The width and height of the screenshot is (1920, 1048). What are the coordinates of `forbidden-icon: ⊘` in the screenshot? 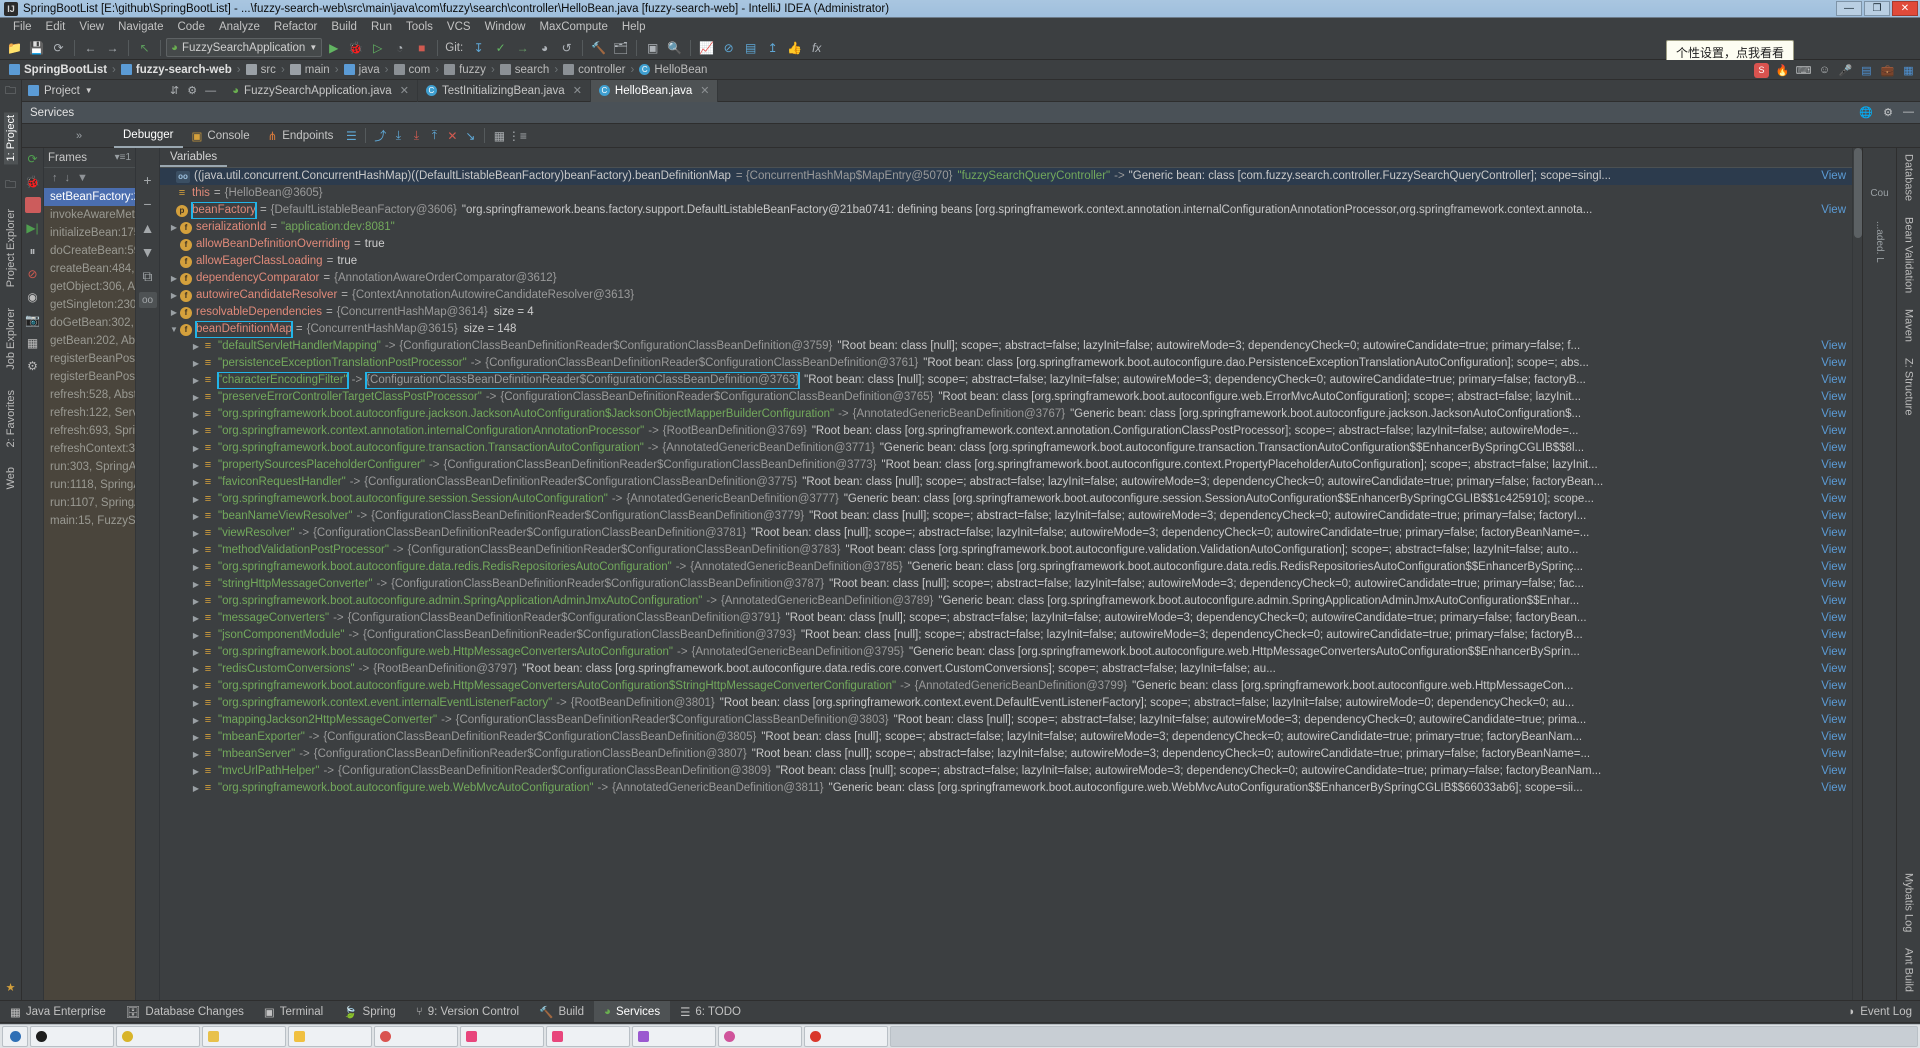 It's located at (728, 47).